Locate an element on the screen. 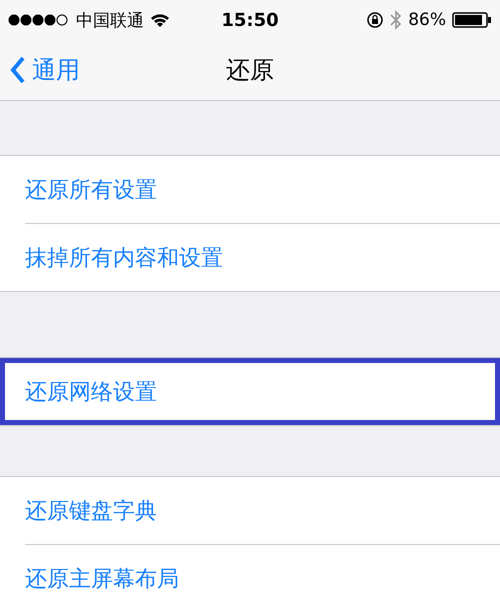 This screenshot has width=500, height=600. settings-row: 还原所有设置 is located at coordinates (250, 189).